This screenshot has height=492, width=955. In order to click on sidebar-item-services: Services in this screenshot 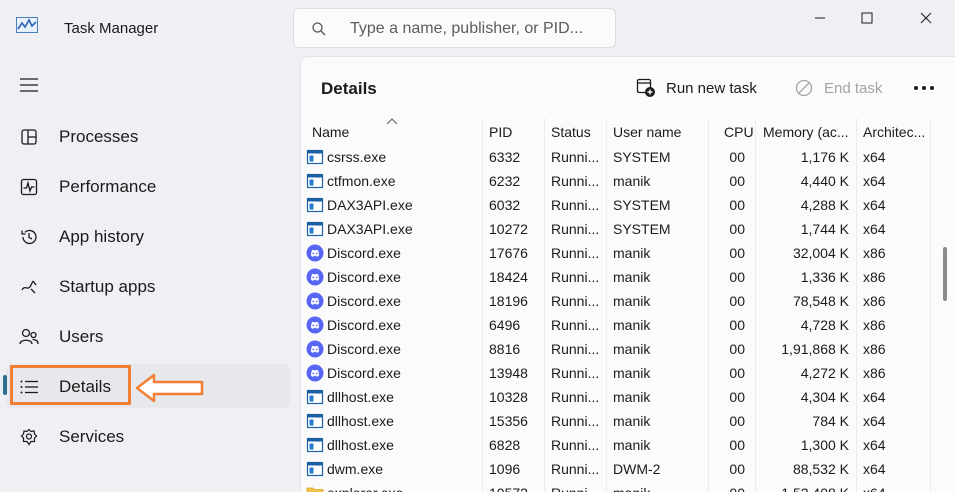, I will do `click(148, 436)`.